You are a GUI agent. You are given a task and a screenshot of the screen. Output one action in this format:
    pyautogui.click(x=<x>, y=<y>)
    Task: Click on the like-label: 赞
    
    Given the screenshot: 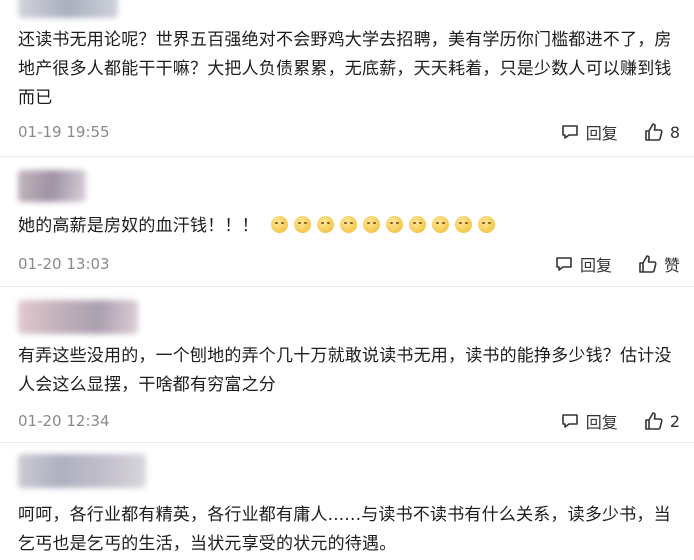 What is the action you would take?
    pyautogui.click(x=671, y=265)
    